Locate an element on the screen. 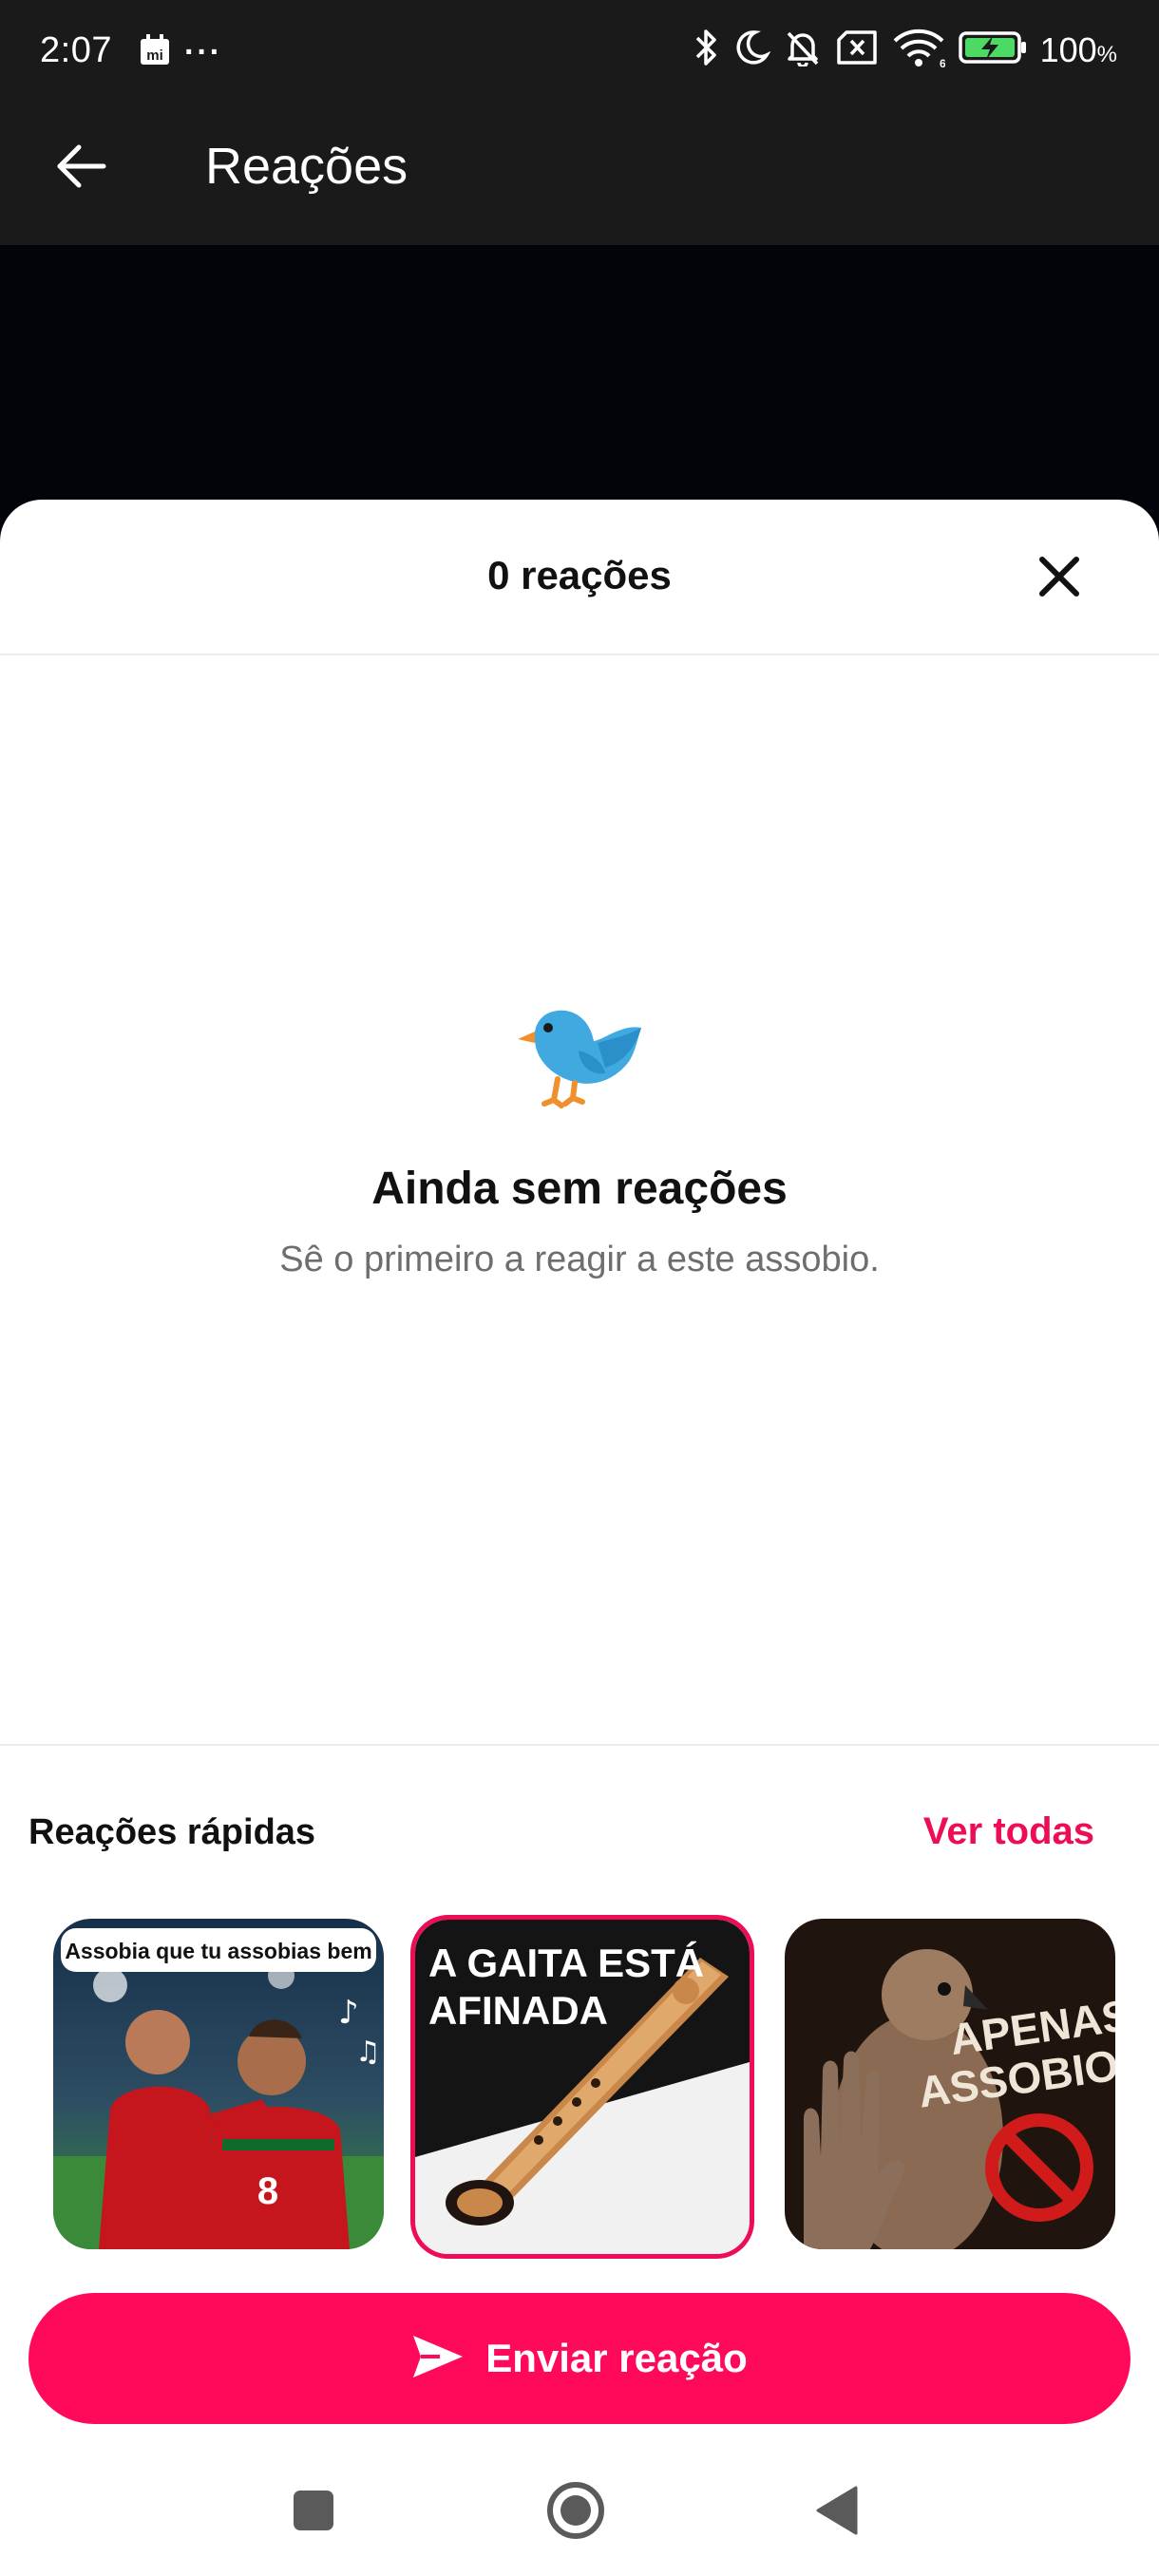 The height and width of the screenshot is (2576, 1159). close-button is located at coordinates (1059, 578).